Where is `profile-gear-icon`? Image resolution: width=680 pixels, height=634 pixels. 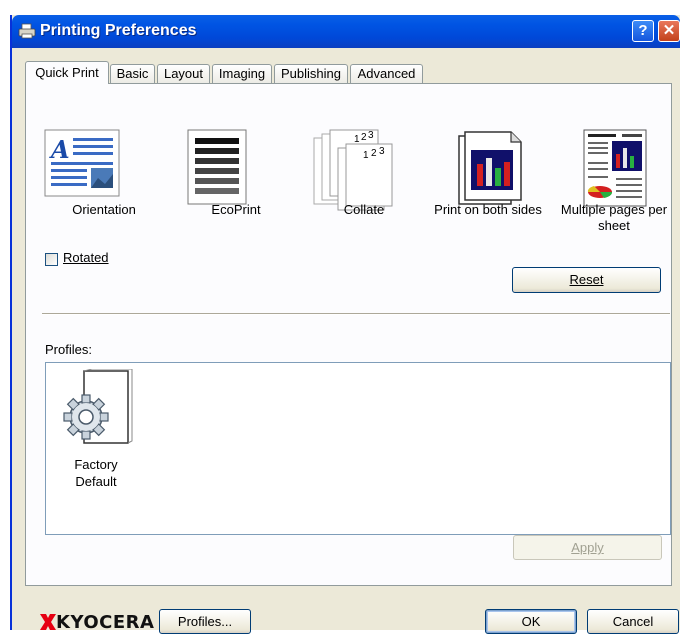 profile-gear-icon is located at coordinates (98, 406).